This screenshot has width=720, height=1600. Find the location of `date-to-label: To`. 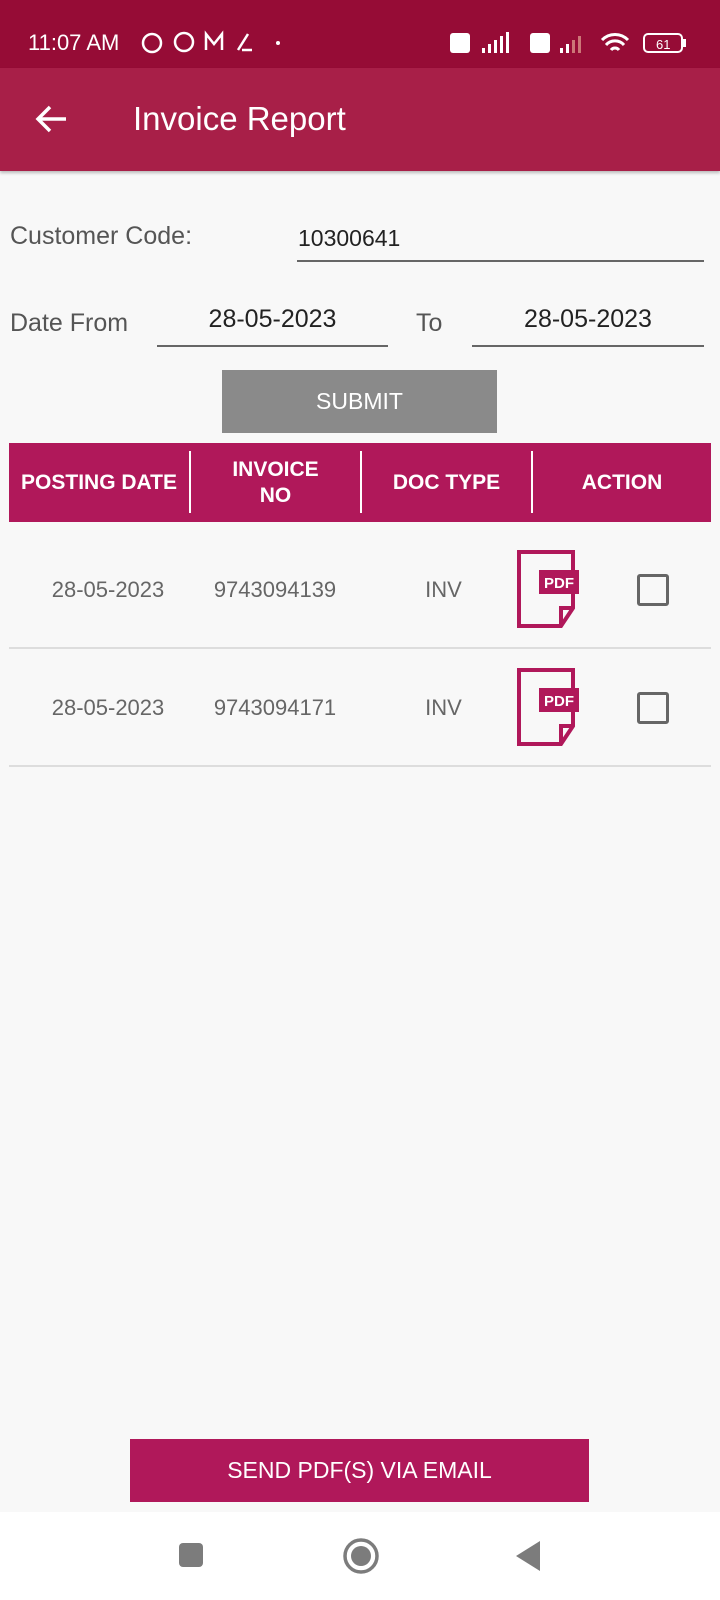

date-to-label: To is located at coordinates (429, 323).